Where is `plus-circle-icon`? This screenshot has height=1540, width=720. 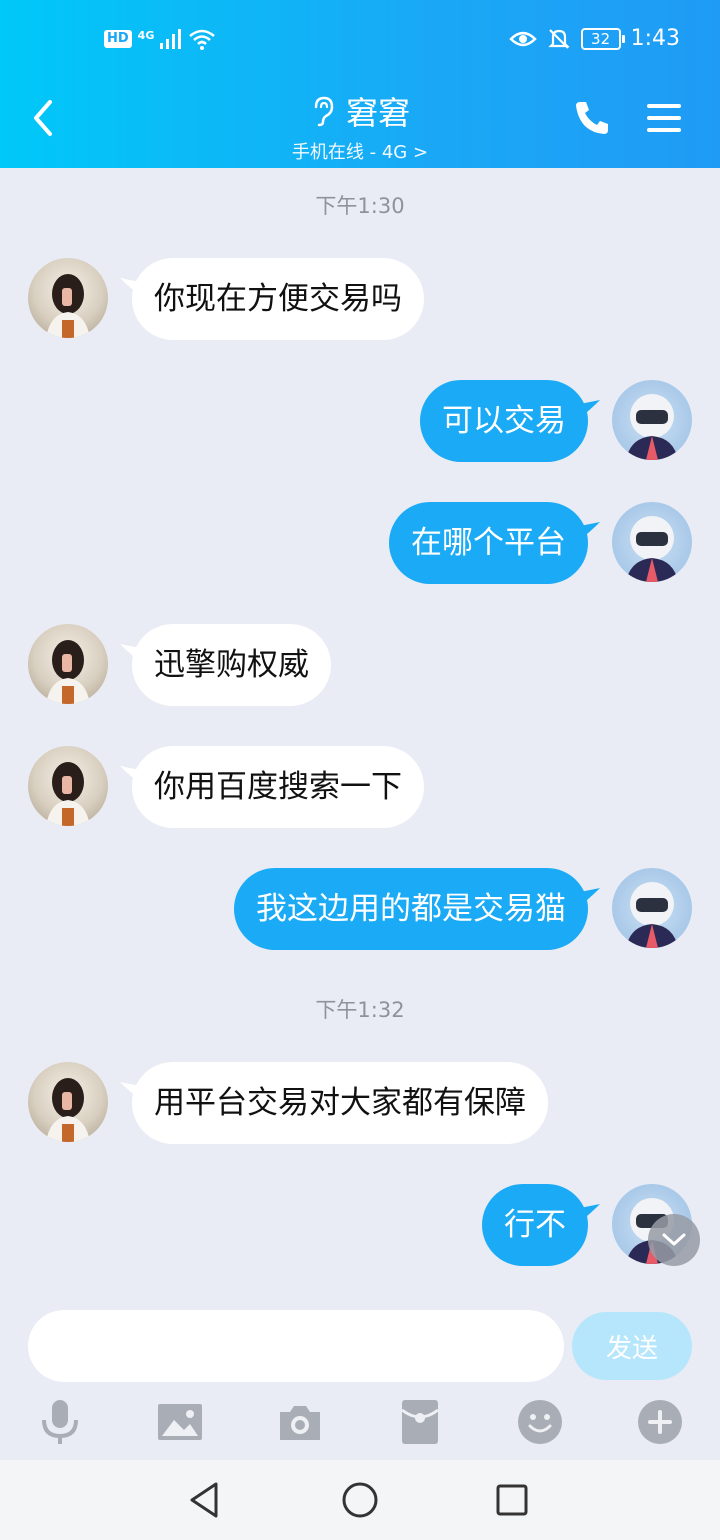 plus-circle-icon is located at coordinates (660, 1422).